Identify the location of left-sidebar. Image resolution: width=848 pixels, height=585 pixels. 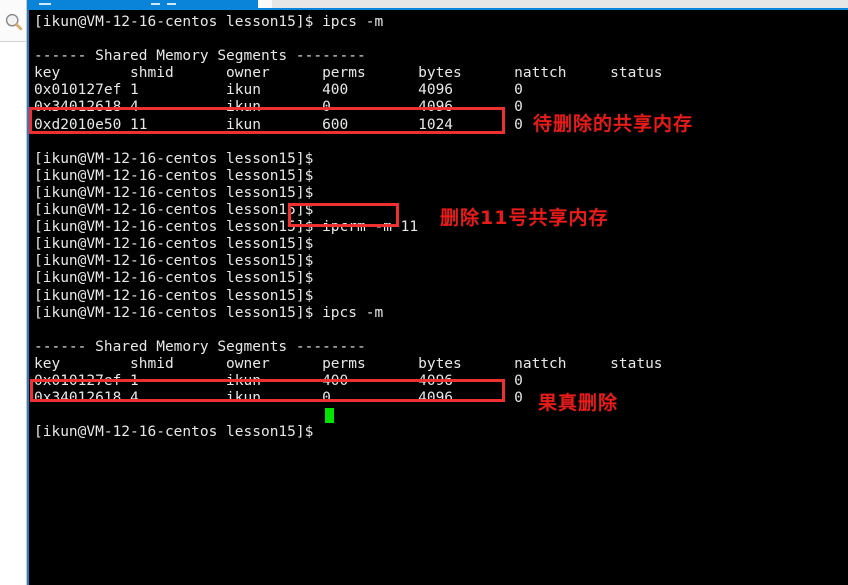
(13, 292).